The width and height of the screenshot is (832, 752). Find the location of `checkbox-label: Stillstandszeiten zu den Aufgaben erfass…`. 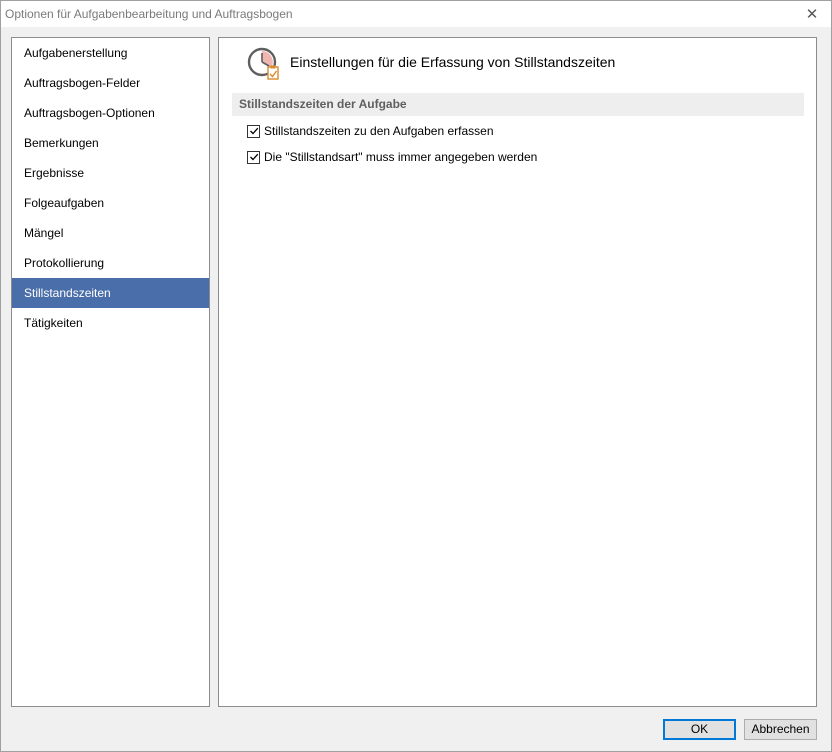

checkbox-label: Stillstandszeiten zu den Aufgaben erfass… is located at coordinates (379, 131).